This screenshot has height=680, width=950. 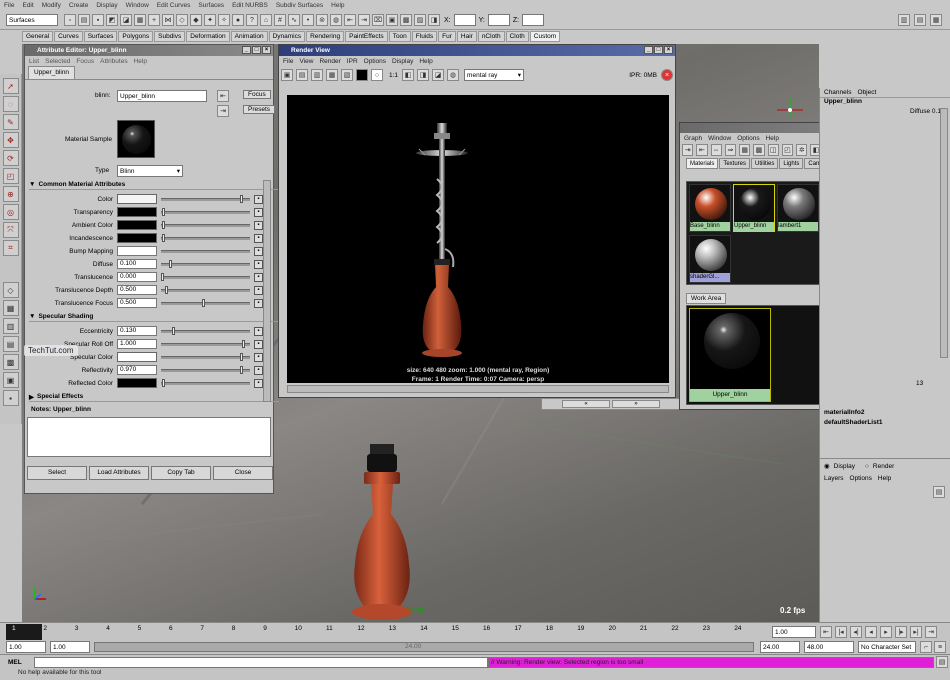 What do you see at coordinates (10, 380) in the screenshot?
I see `layout-custom-icon: ▣` at bounding box center [10, 380].